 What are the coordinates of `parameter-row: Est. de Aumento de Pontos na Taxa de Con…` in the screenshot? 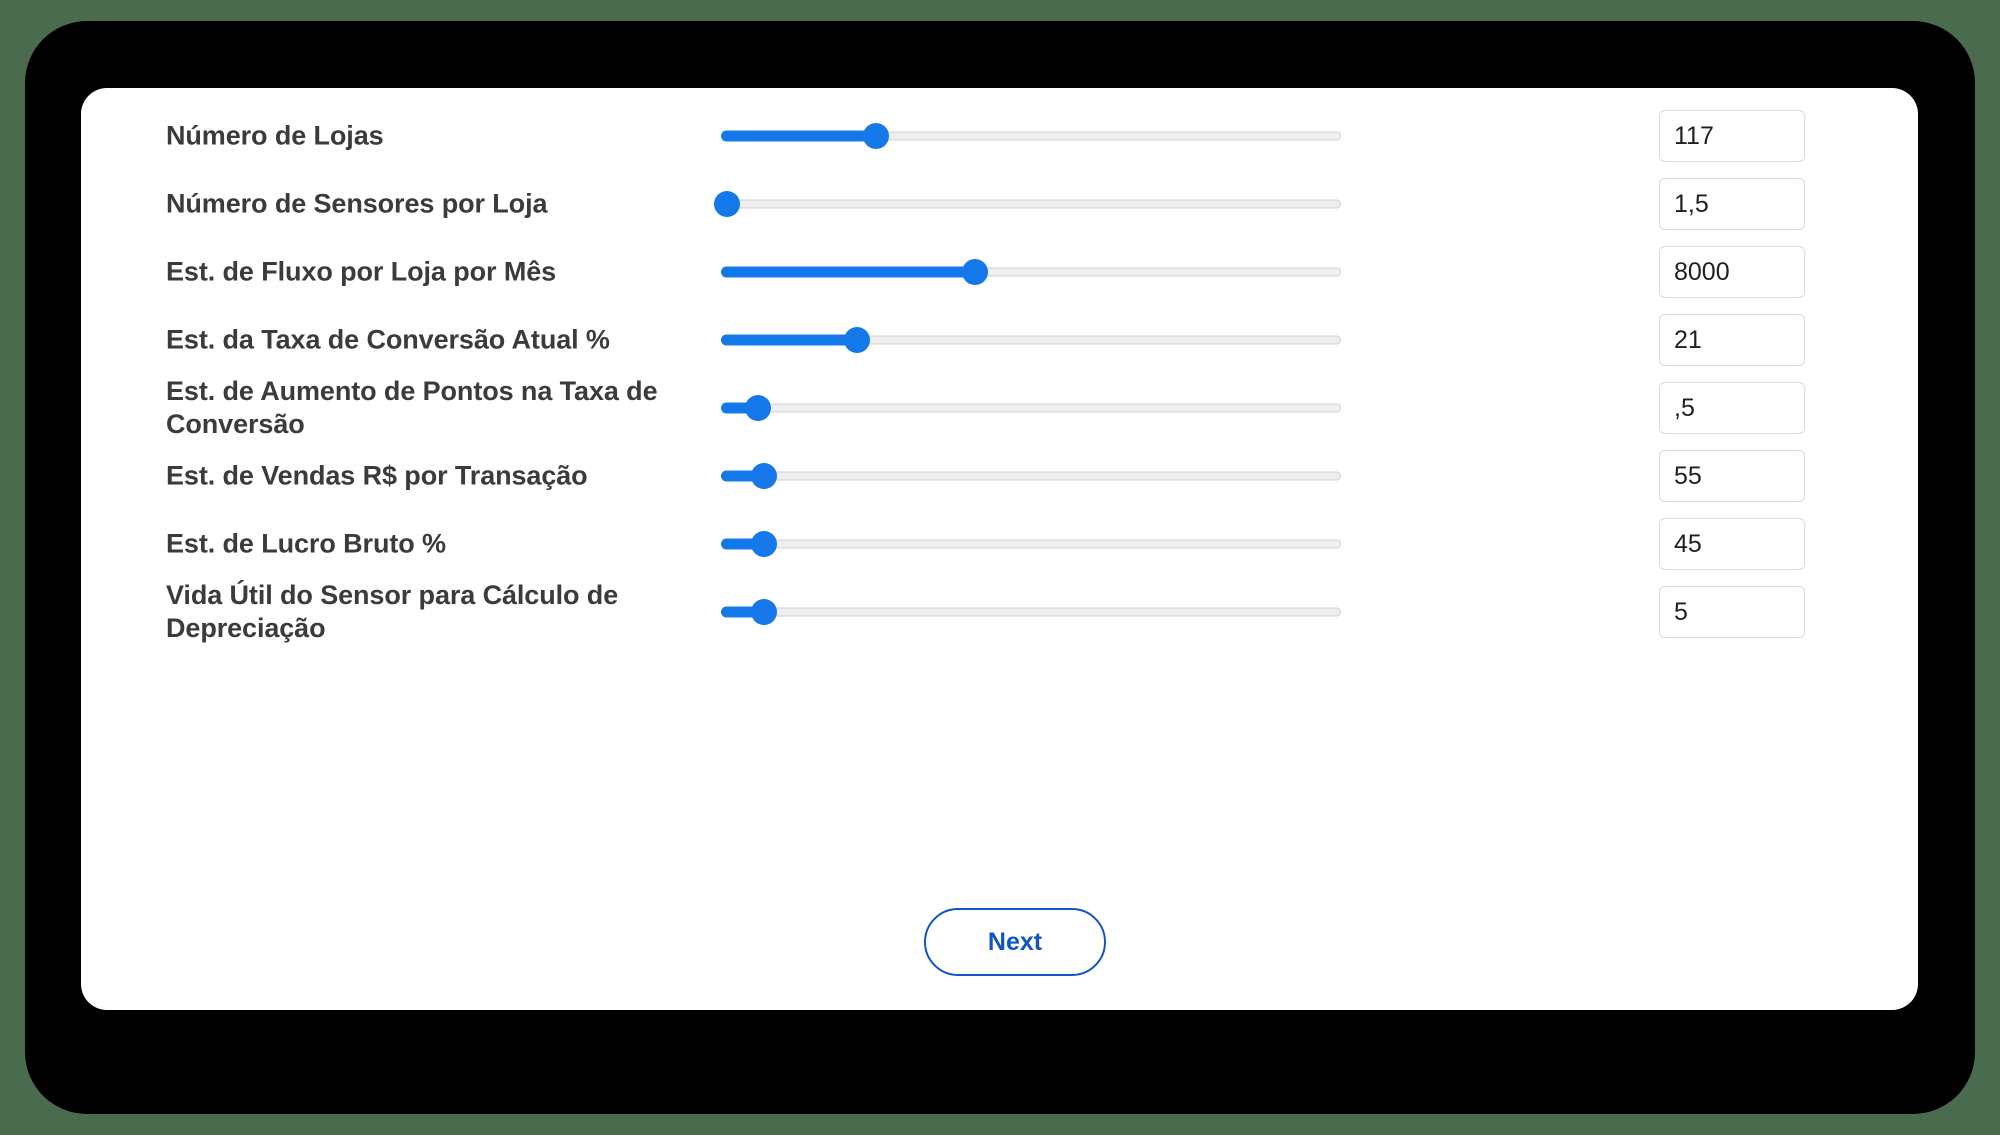 It's located at (999, 408).